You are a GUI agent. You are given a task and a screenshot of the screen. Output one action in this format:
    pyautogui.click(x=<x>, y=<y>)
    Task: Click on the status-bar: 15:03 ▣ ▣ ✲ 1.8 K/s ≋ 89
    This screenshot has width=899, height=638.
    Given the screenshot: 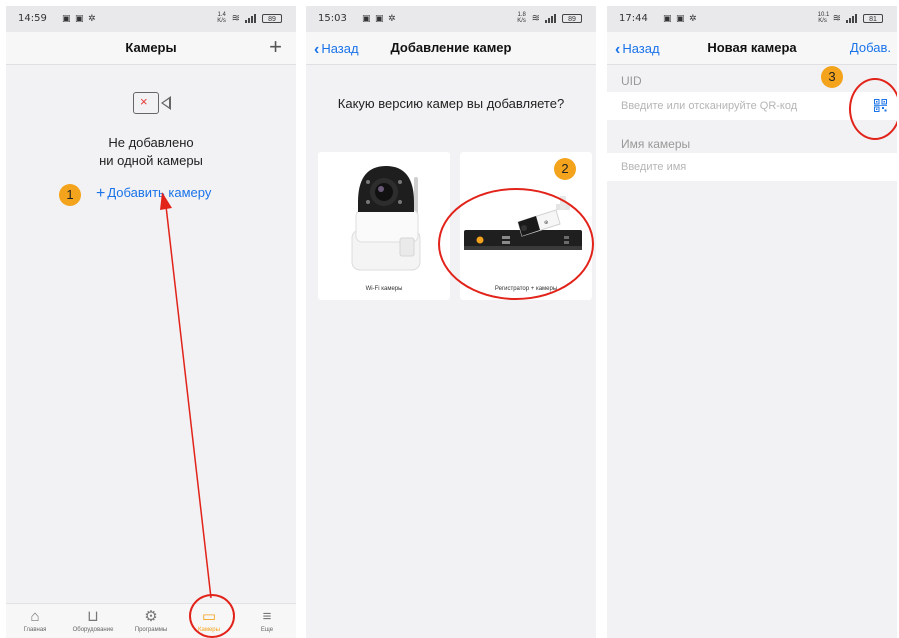 What is the action you would take?
    pyautogui.click(x=451, y=19)
    